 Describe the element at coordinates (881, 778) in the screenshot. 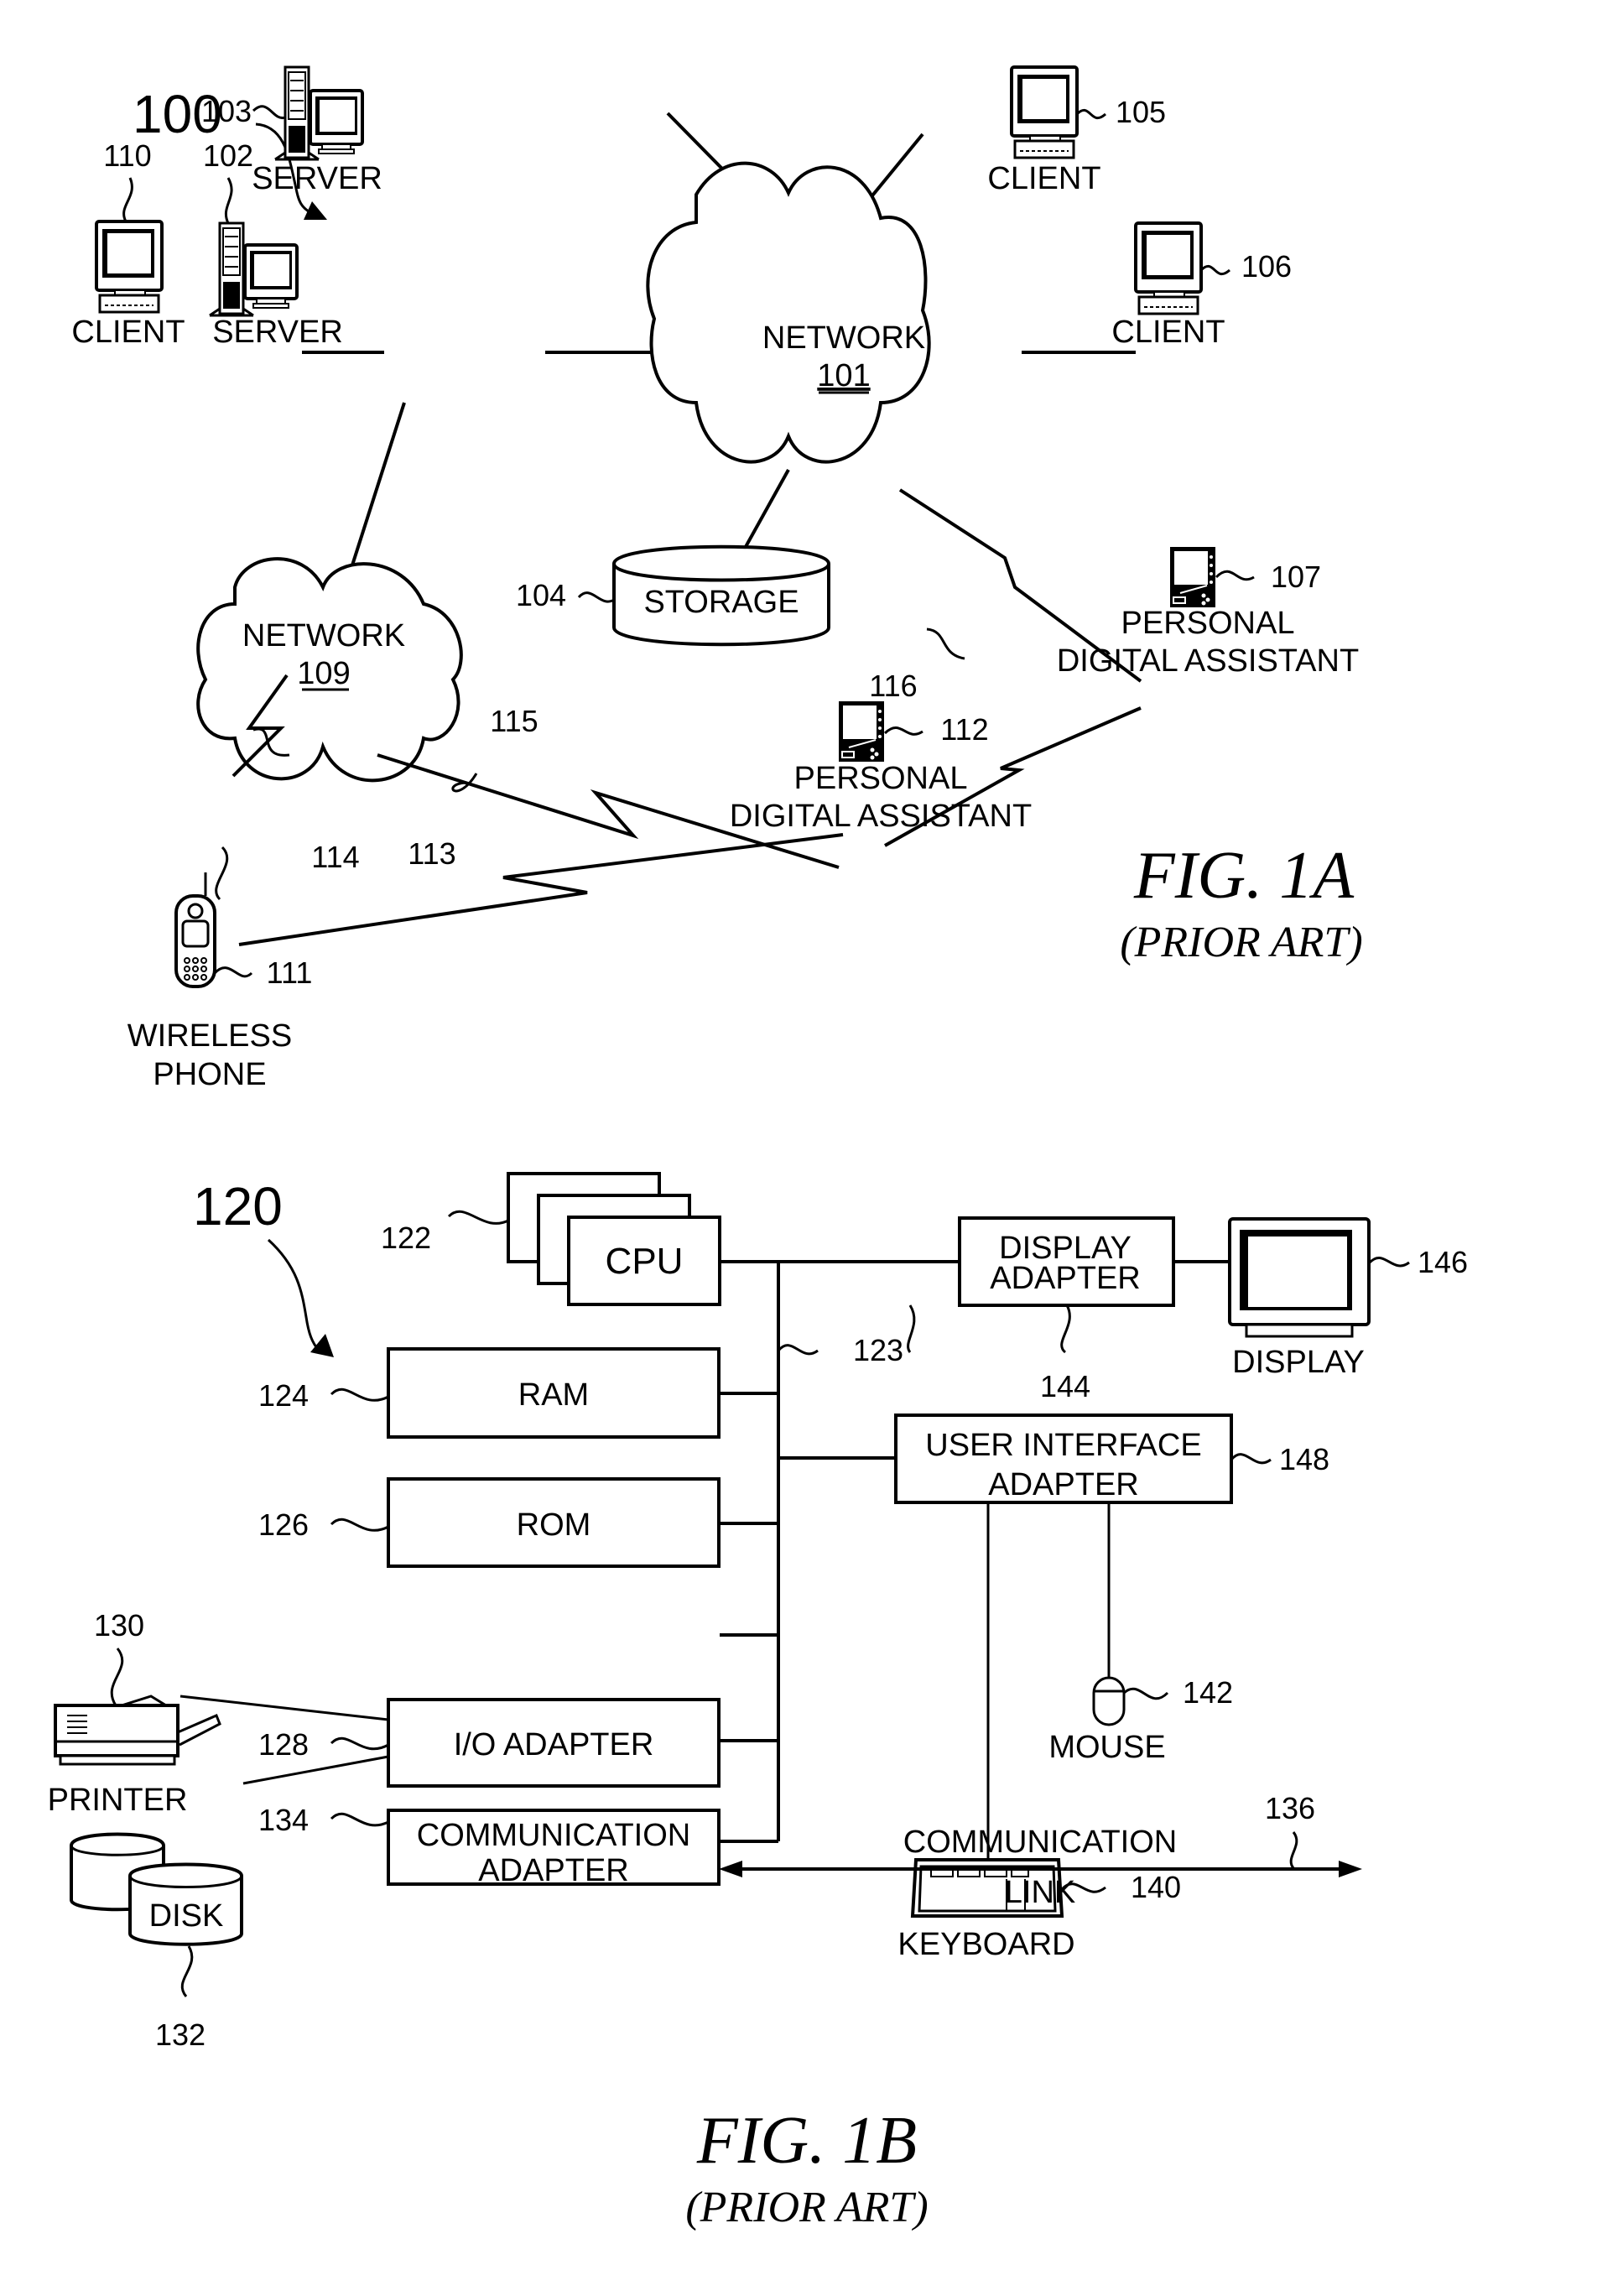

I see `pda-112-label-1: PERSONAL` at that location.